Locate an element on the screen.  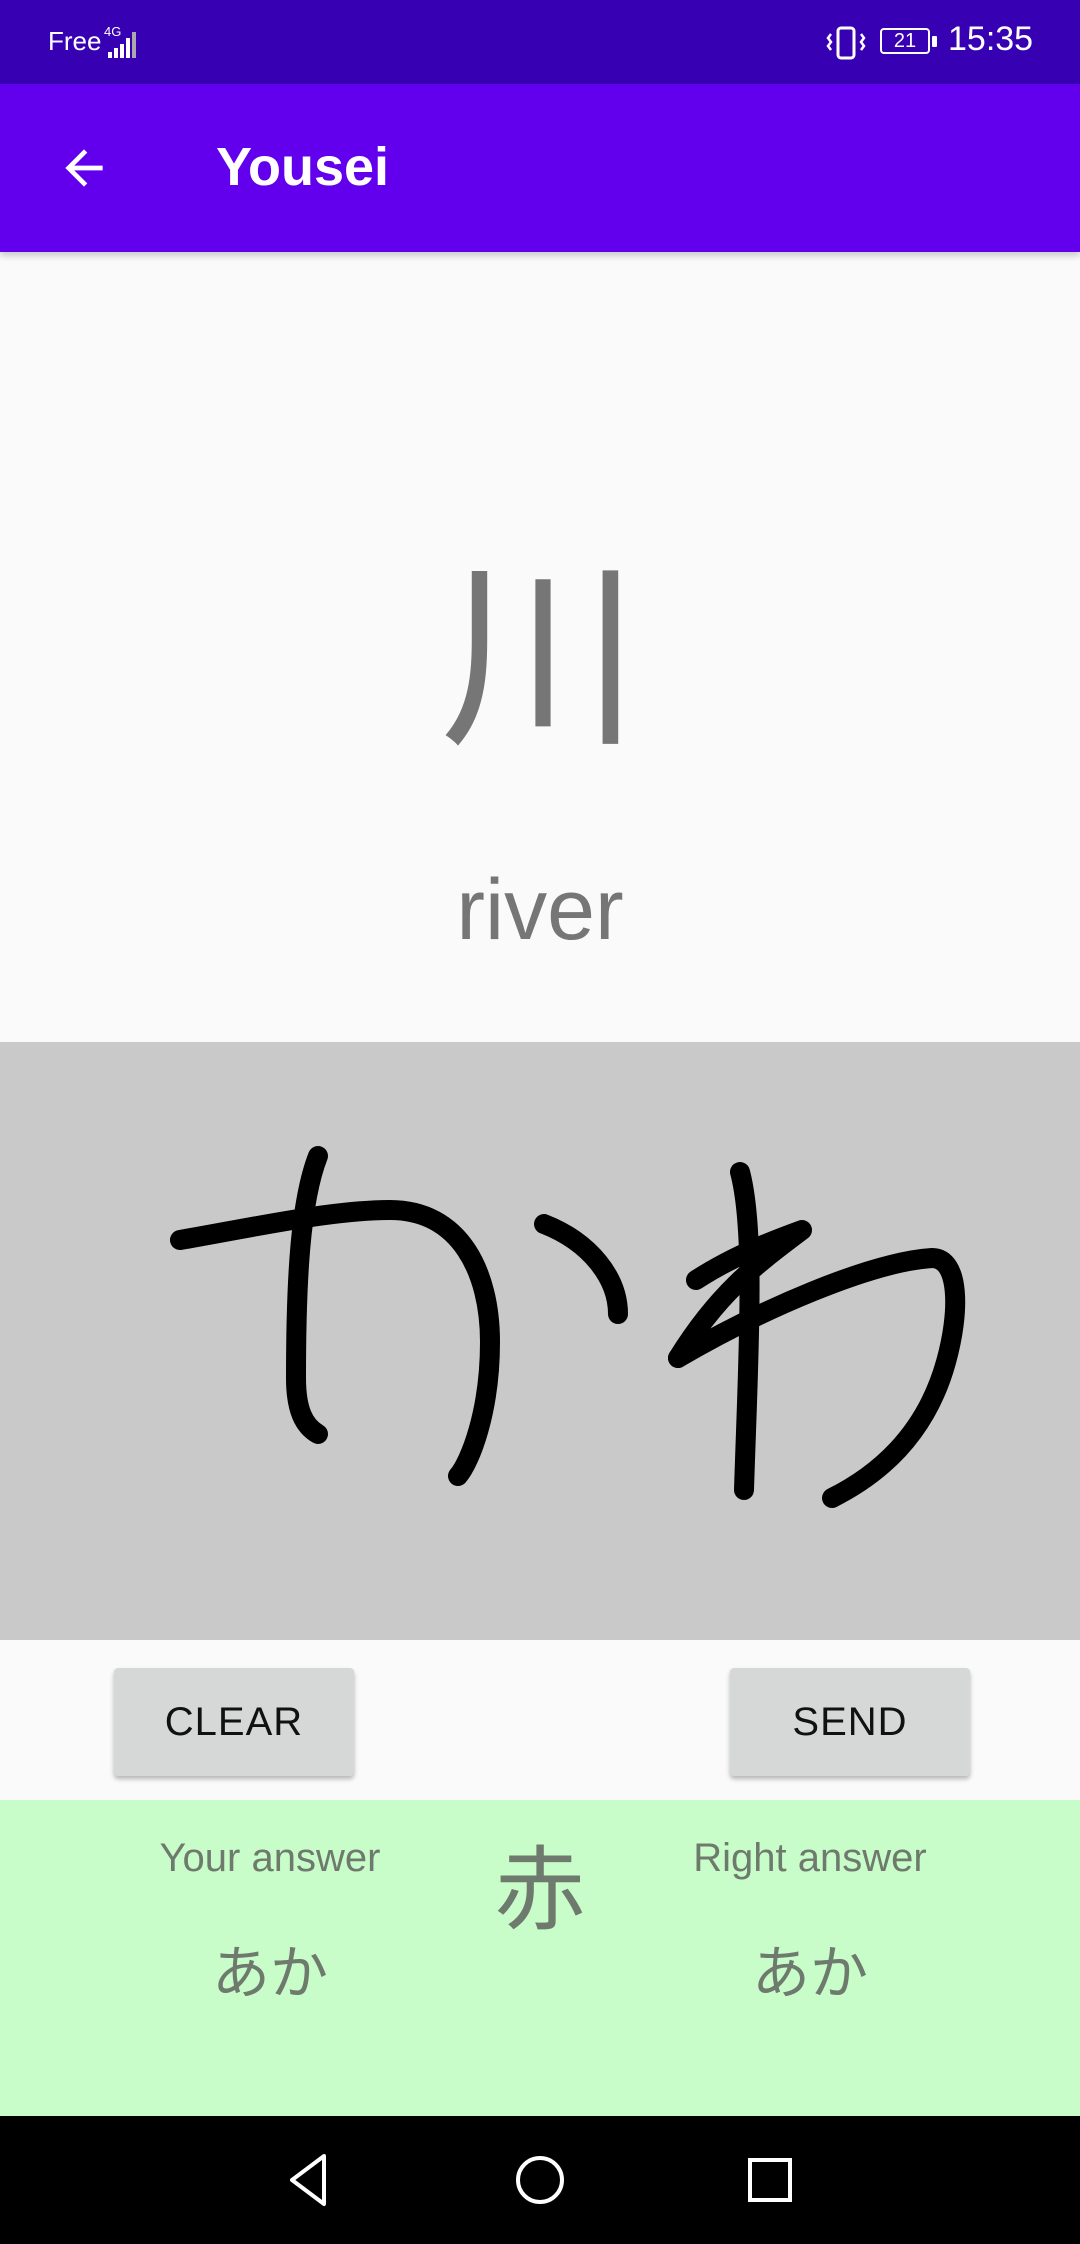
your-answer-value: あか is located at coordinates (269, 1973).